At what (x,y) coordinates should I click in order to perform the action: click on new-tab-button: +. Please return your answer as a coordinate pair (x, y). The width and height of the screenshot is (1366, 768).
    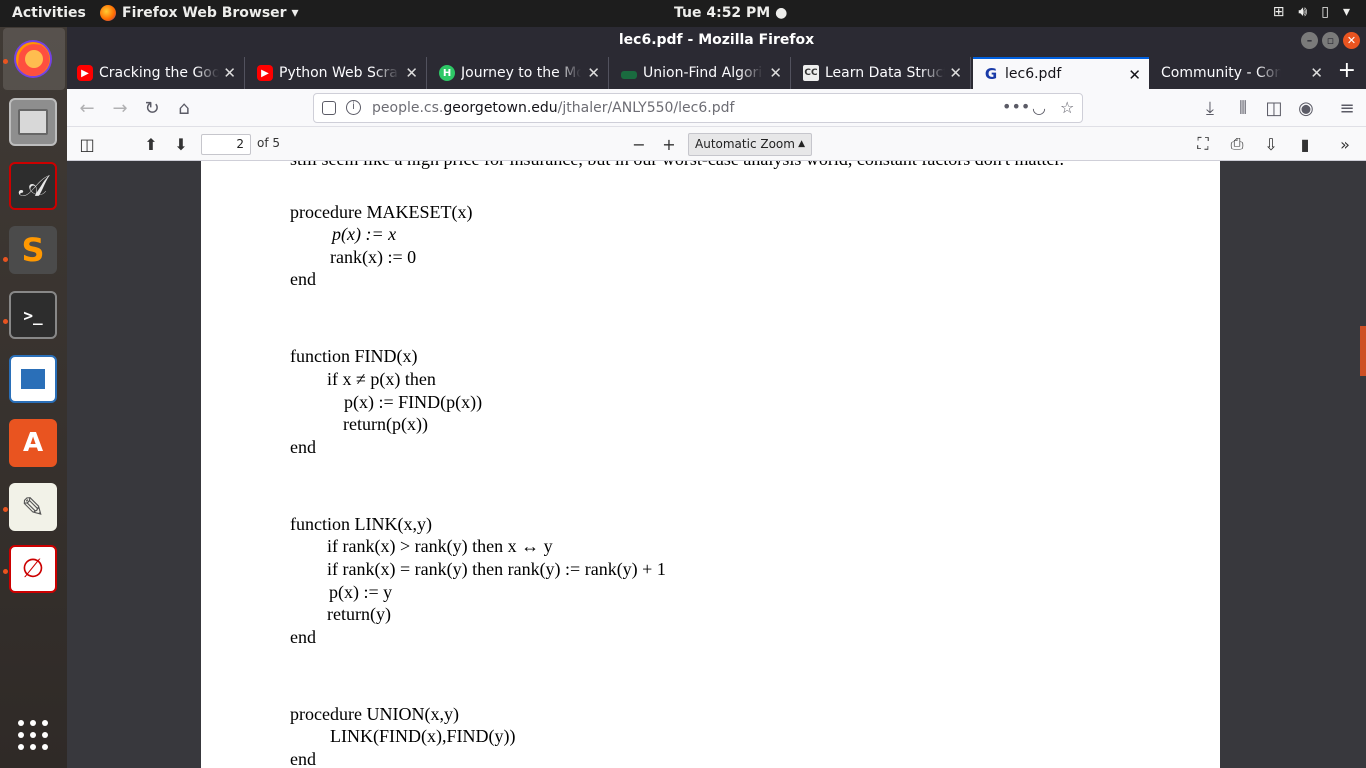
    Looking at the image, I should click on (1347, 71).